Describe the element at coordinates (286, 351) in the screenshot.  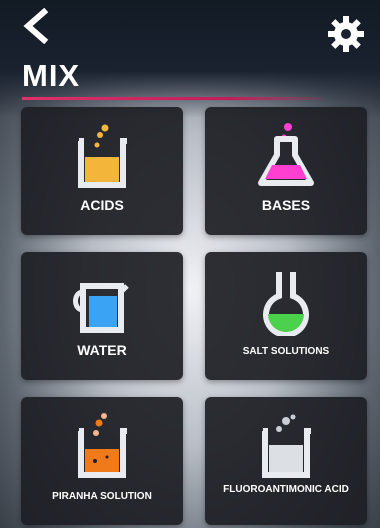
I see `category-label: SALT SOLUTIONS` at that location.